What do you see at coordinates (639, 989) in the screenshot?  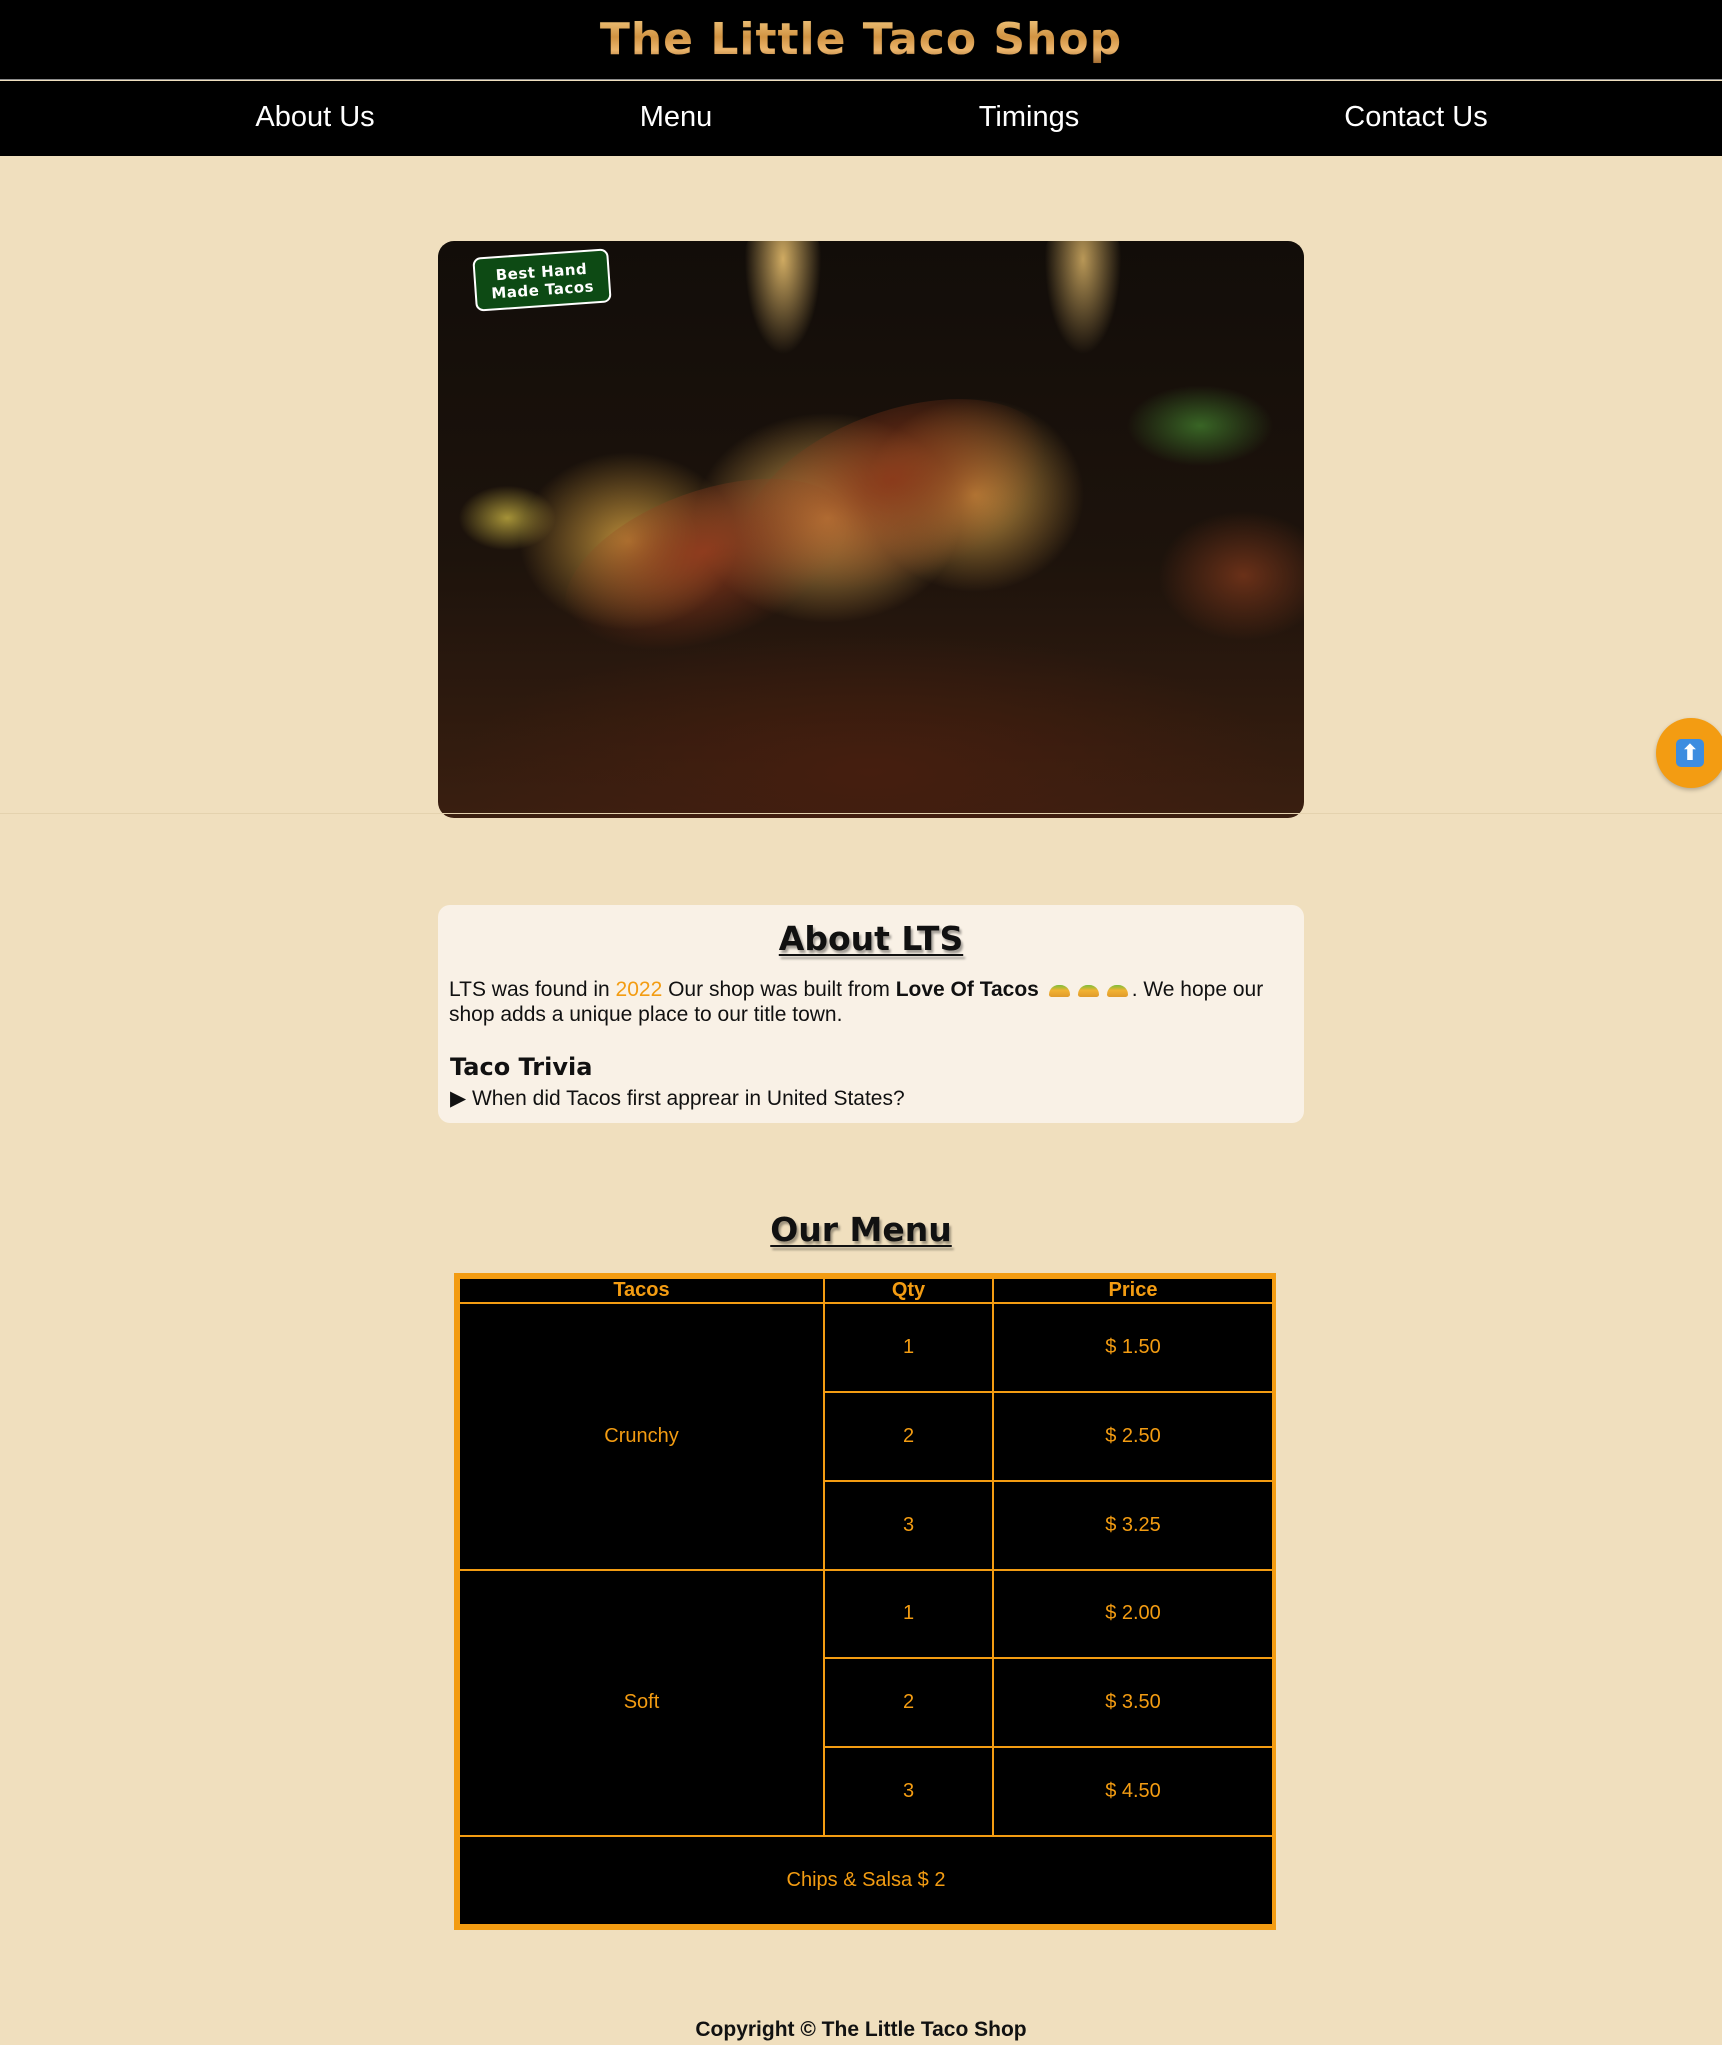 I see `founded-year: 2022` at bounding box center [639, 989].